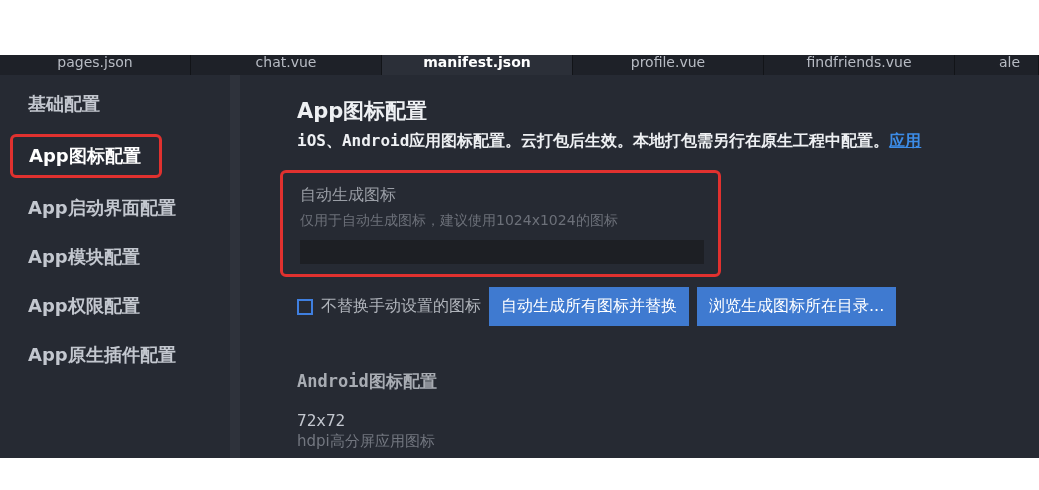 This screenshot has width=1039, height=490. What do you see at coordinates (589, 306) in the screenshot?
I see `action-button: 自动生成所有图标并替换` at bounding box center [589, 306].